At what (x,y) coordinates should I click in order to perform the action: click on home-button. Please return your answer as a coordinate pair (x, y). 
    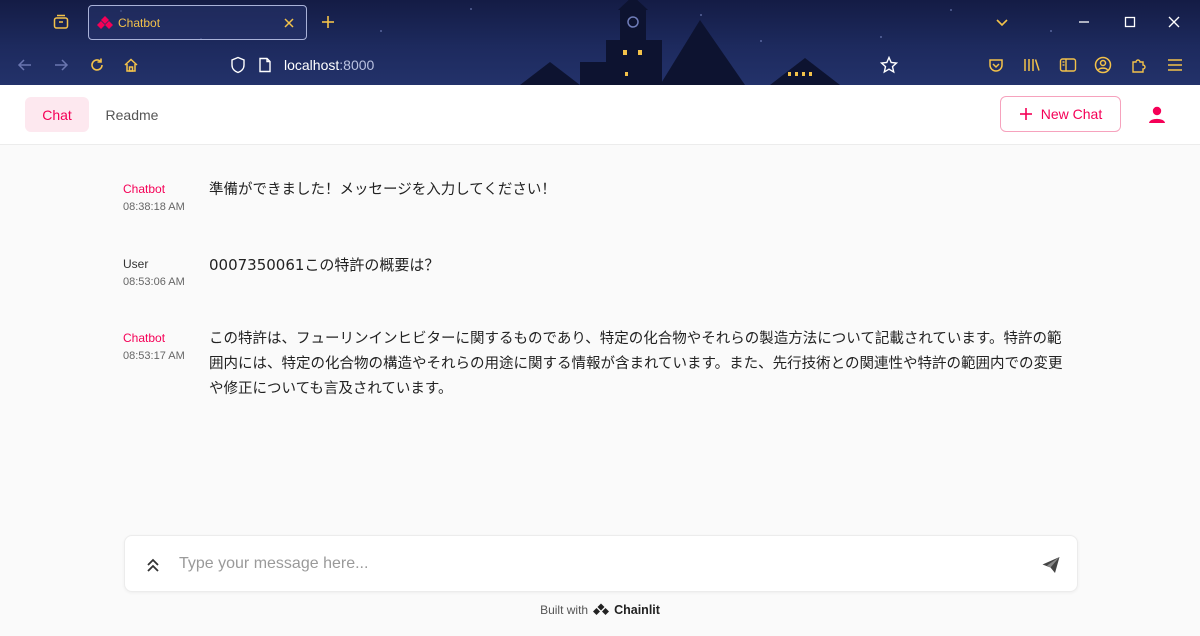
    Looking at the image, I should click on (131, 65).